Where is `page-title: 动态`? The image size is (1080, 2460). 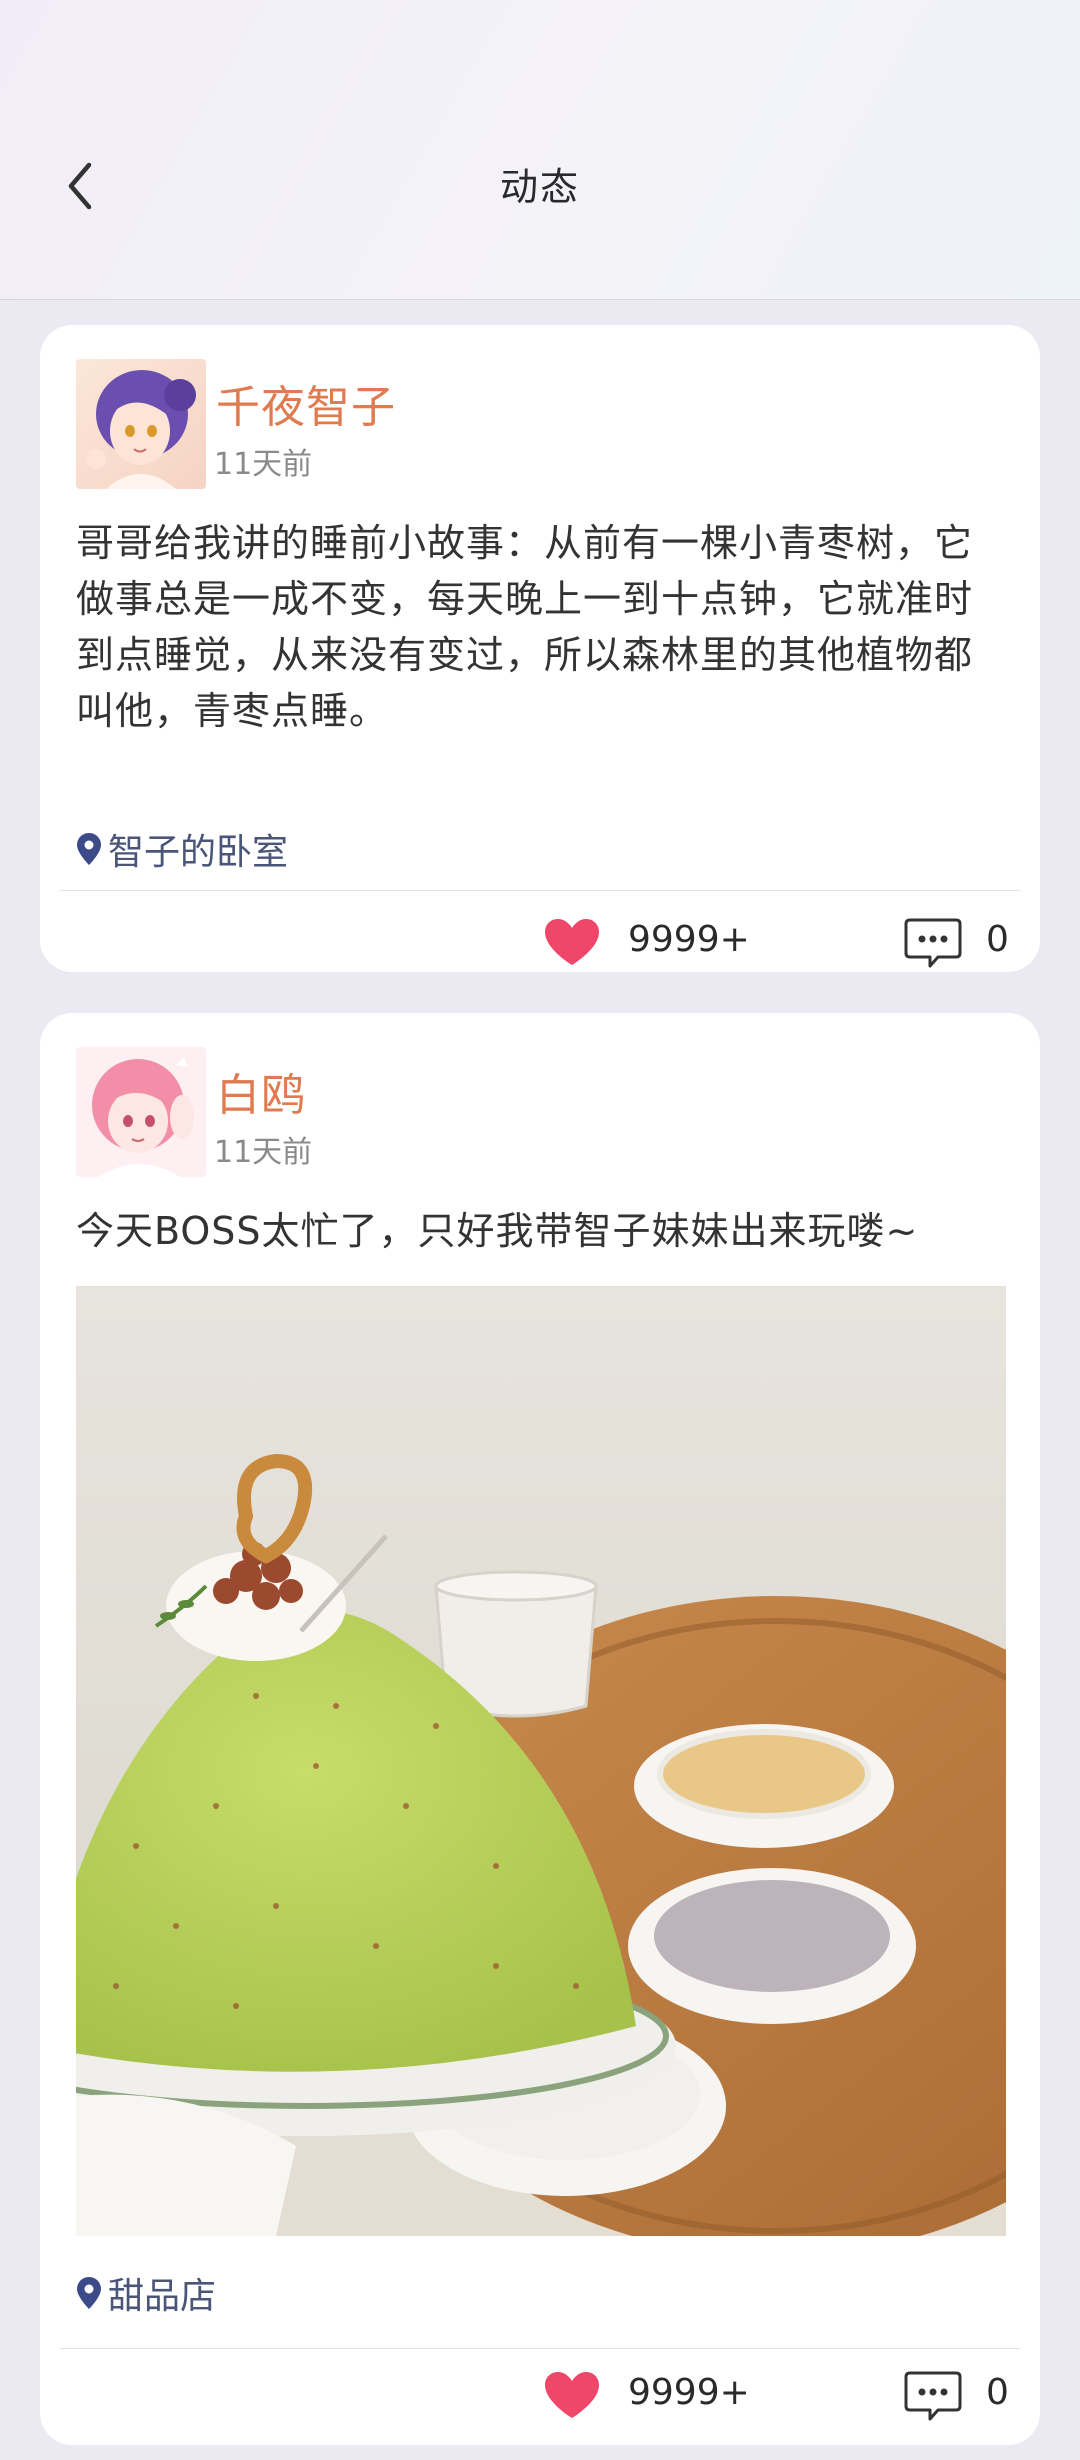
page-title: 动态 is located at coordinates (539, 187).